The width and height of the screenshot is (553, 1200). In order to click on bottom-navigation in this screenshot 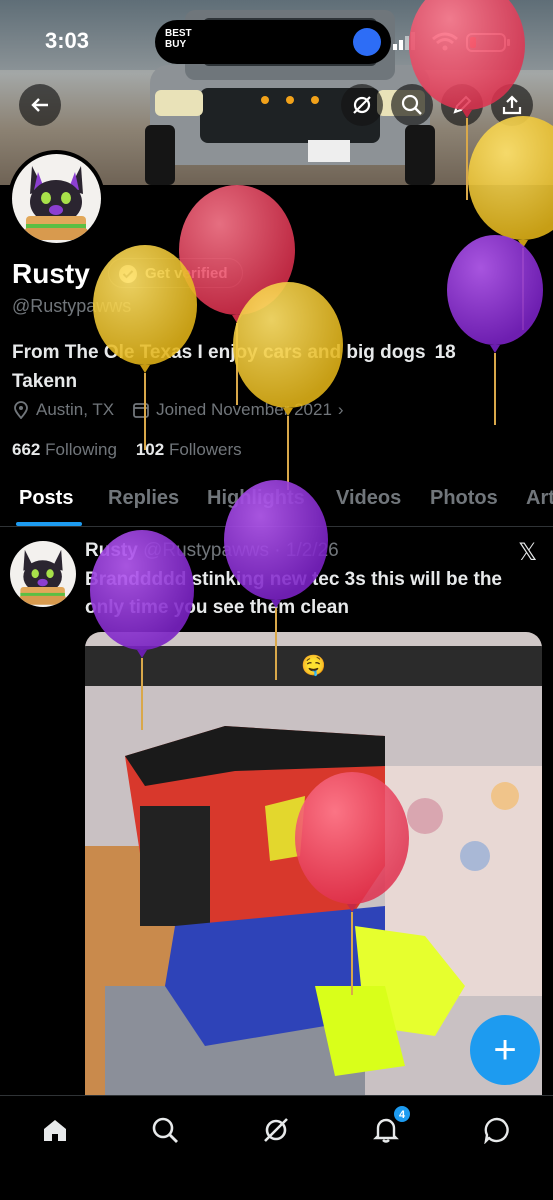, I will do `click(276, 1147)`.